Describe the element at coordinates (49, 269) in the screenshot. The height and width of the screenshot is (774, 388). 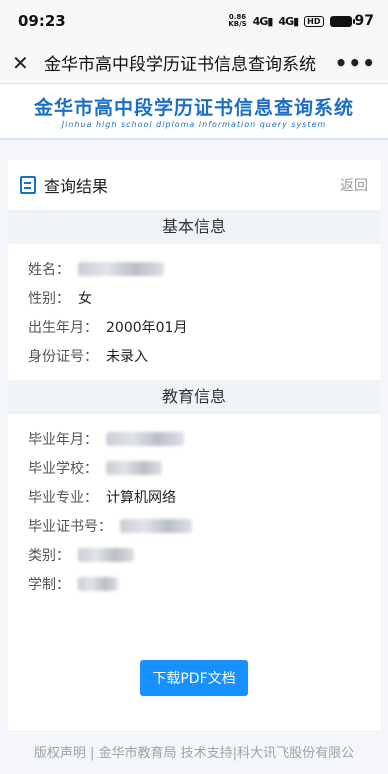
I see `name-label: 姓名：` at that location.